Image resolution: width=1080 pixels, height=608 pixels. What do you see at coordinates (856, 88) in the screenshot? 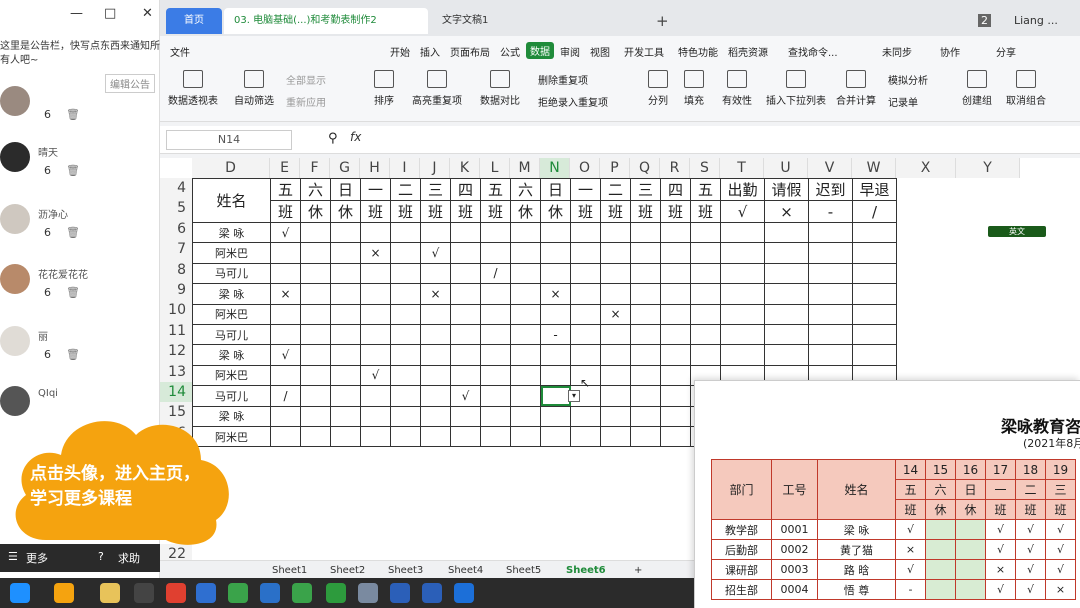
I see `consolidate-button: 合并计算` at bounding box center [856, 88].